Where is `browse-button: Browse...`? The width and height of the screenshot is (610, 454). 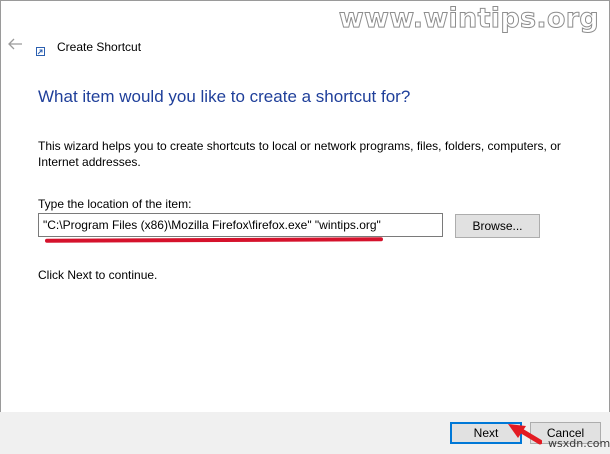
browse-button: Browse... is located at coordinates (497, 226).